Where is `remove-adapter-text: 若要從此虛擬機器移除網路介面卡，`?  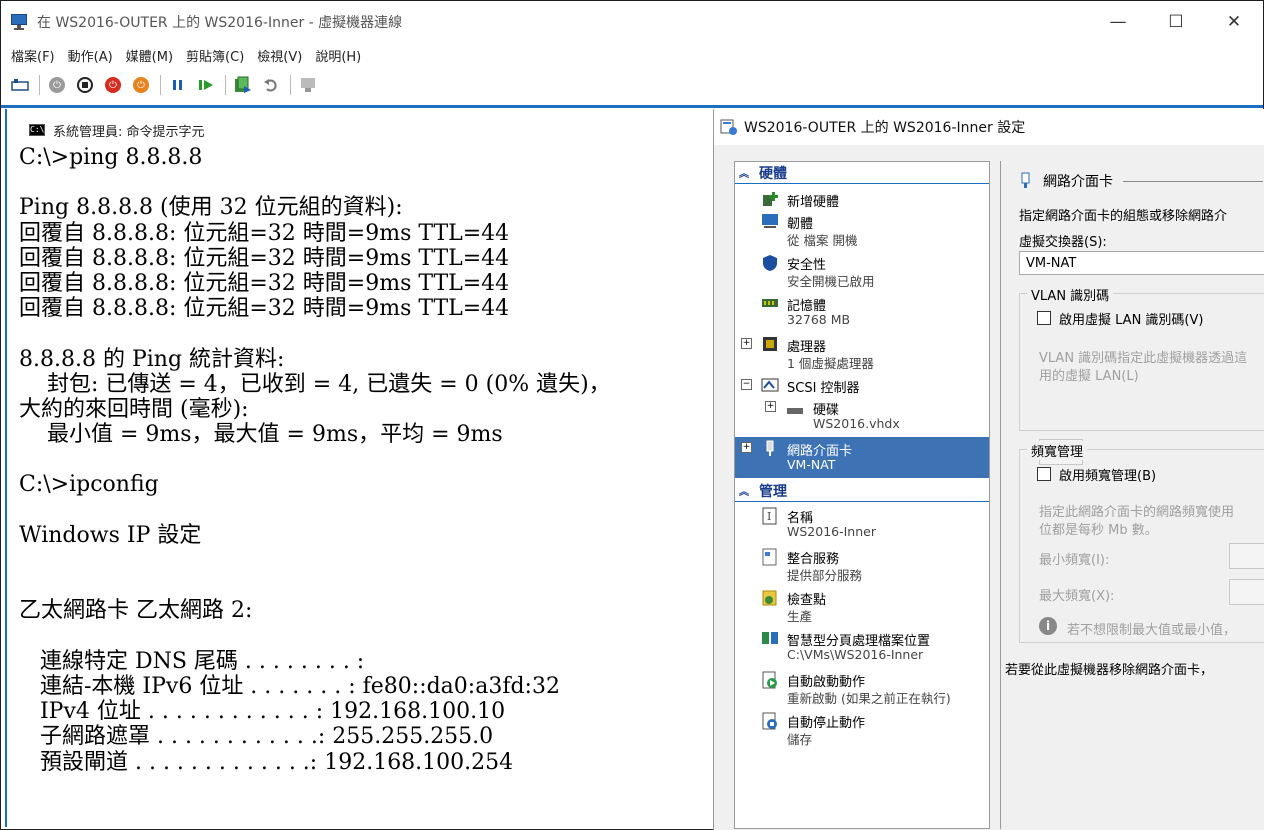 remove-adapter-text: 若要從此虛擬機器移除網路介面卡， is located at coordinates (1109, 670).